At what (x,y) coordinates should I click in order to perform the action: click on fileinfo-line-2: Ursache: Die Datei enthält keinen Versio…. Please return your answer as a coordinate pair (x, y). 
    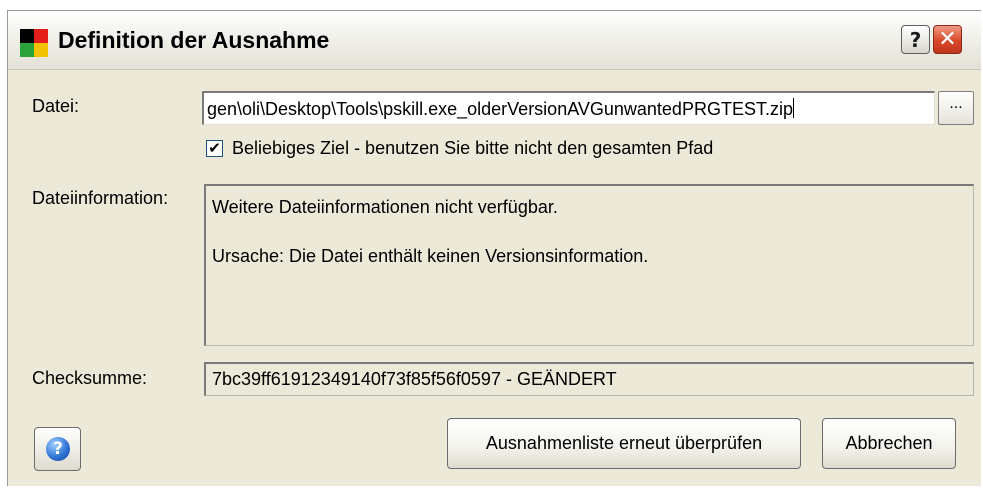
    Looking at the image, I should click on (430, 256).